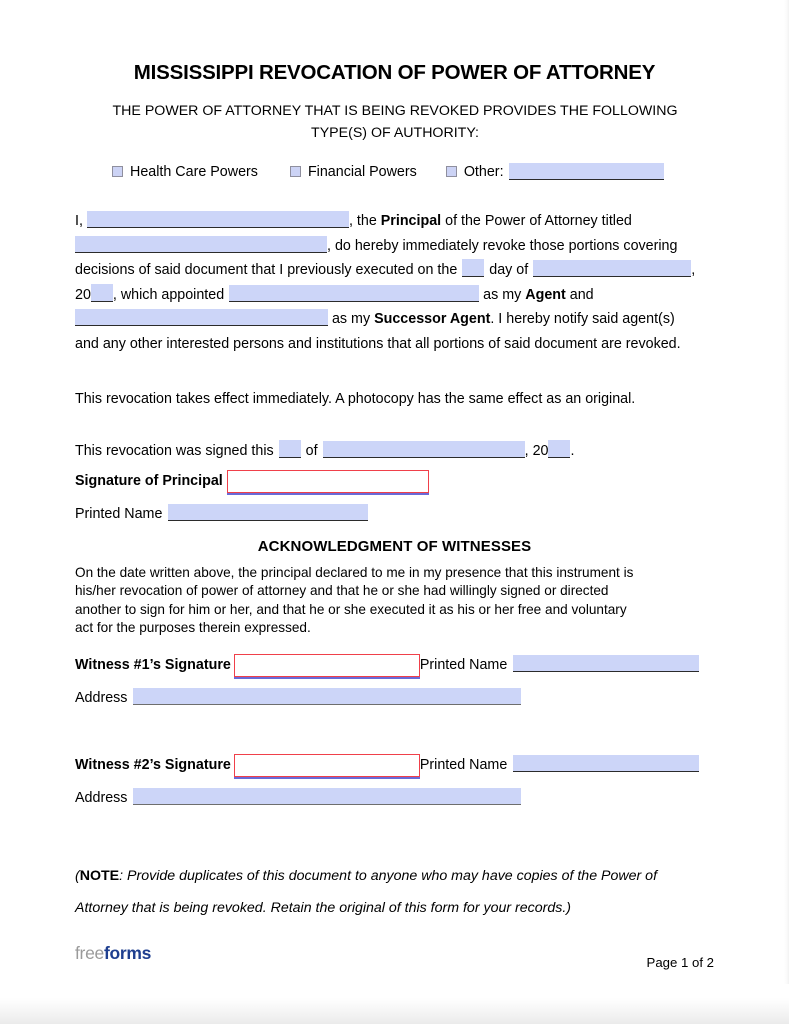  What do you see at coordinates (311, 451) in the screenshot?
I see `signed-of: of` at bounding box center [311, 451].